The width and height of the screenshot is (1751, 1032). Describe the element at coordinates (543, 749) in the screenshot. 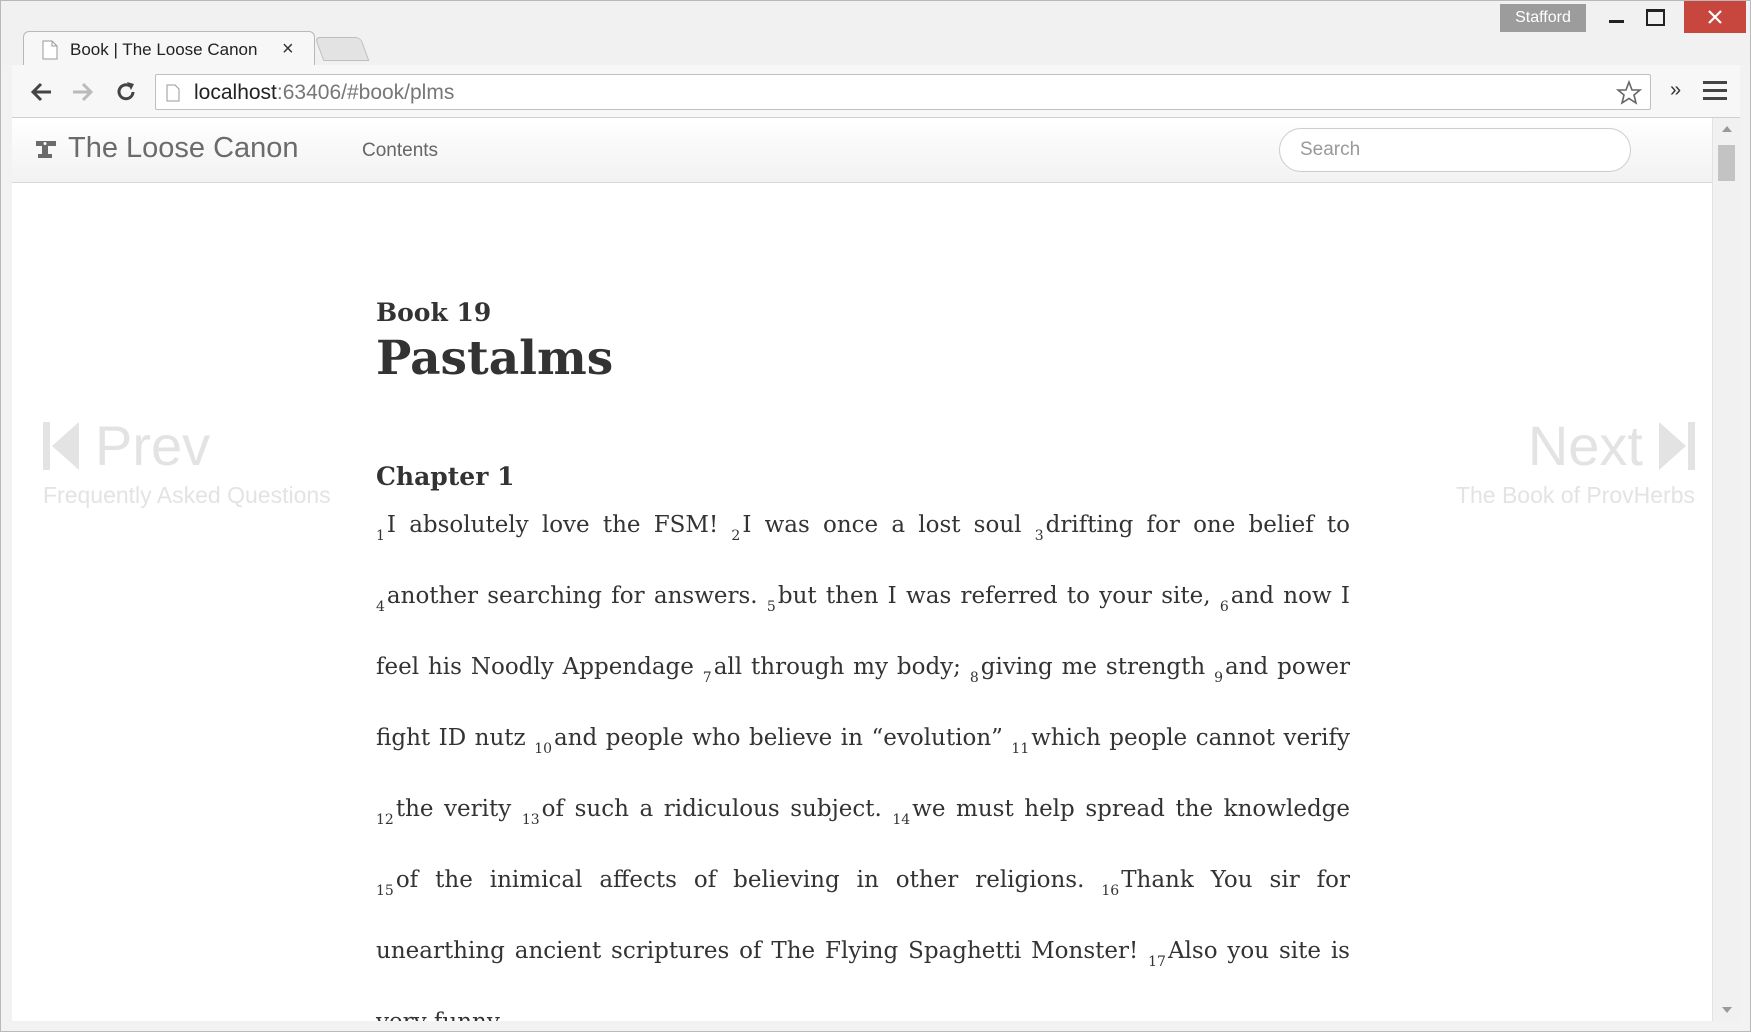

I see `verse-number: 10` at that location.